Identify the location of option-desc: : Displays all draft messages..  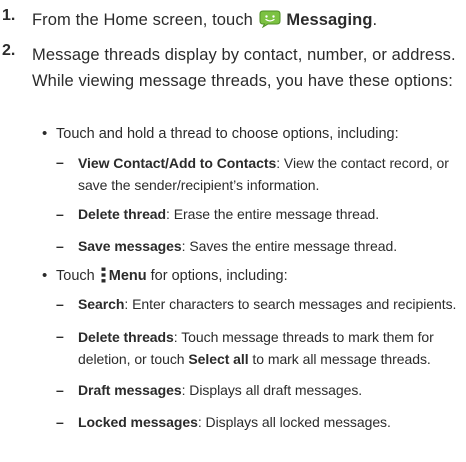
(272, 390).